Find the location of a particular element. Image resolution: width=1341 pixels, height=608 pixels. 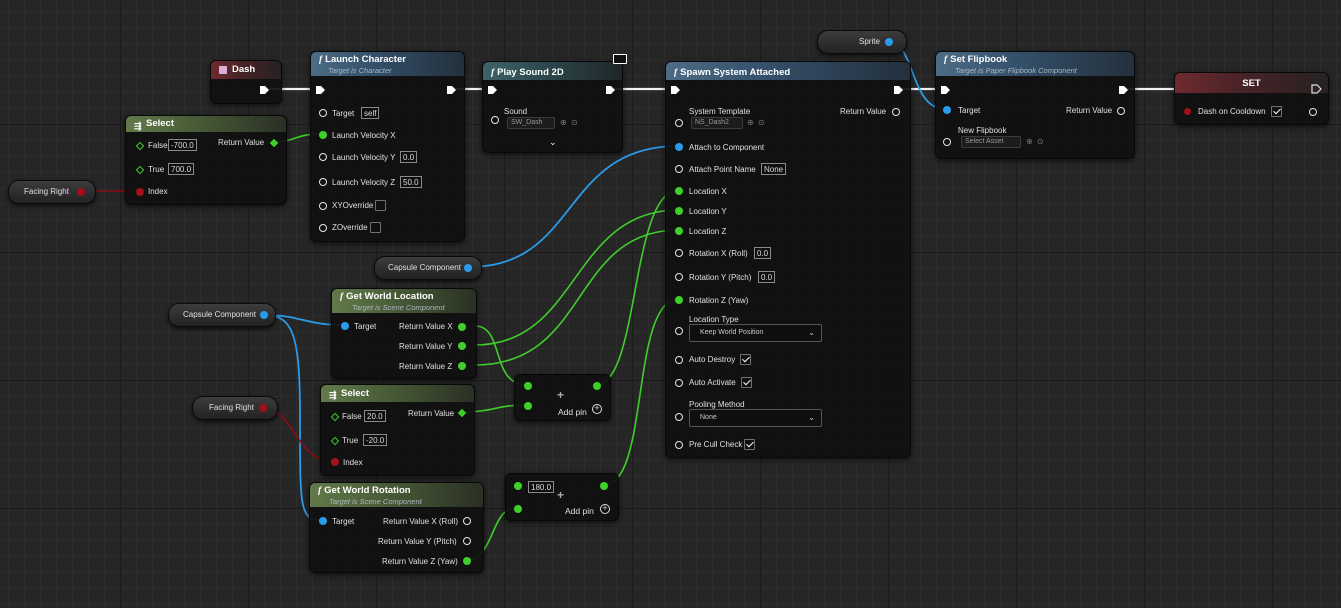

launch-velocity-z-field: 50.0 is located at coordinates (411, 182).